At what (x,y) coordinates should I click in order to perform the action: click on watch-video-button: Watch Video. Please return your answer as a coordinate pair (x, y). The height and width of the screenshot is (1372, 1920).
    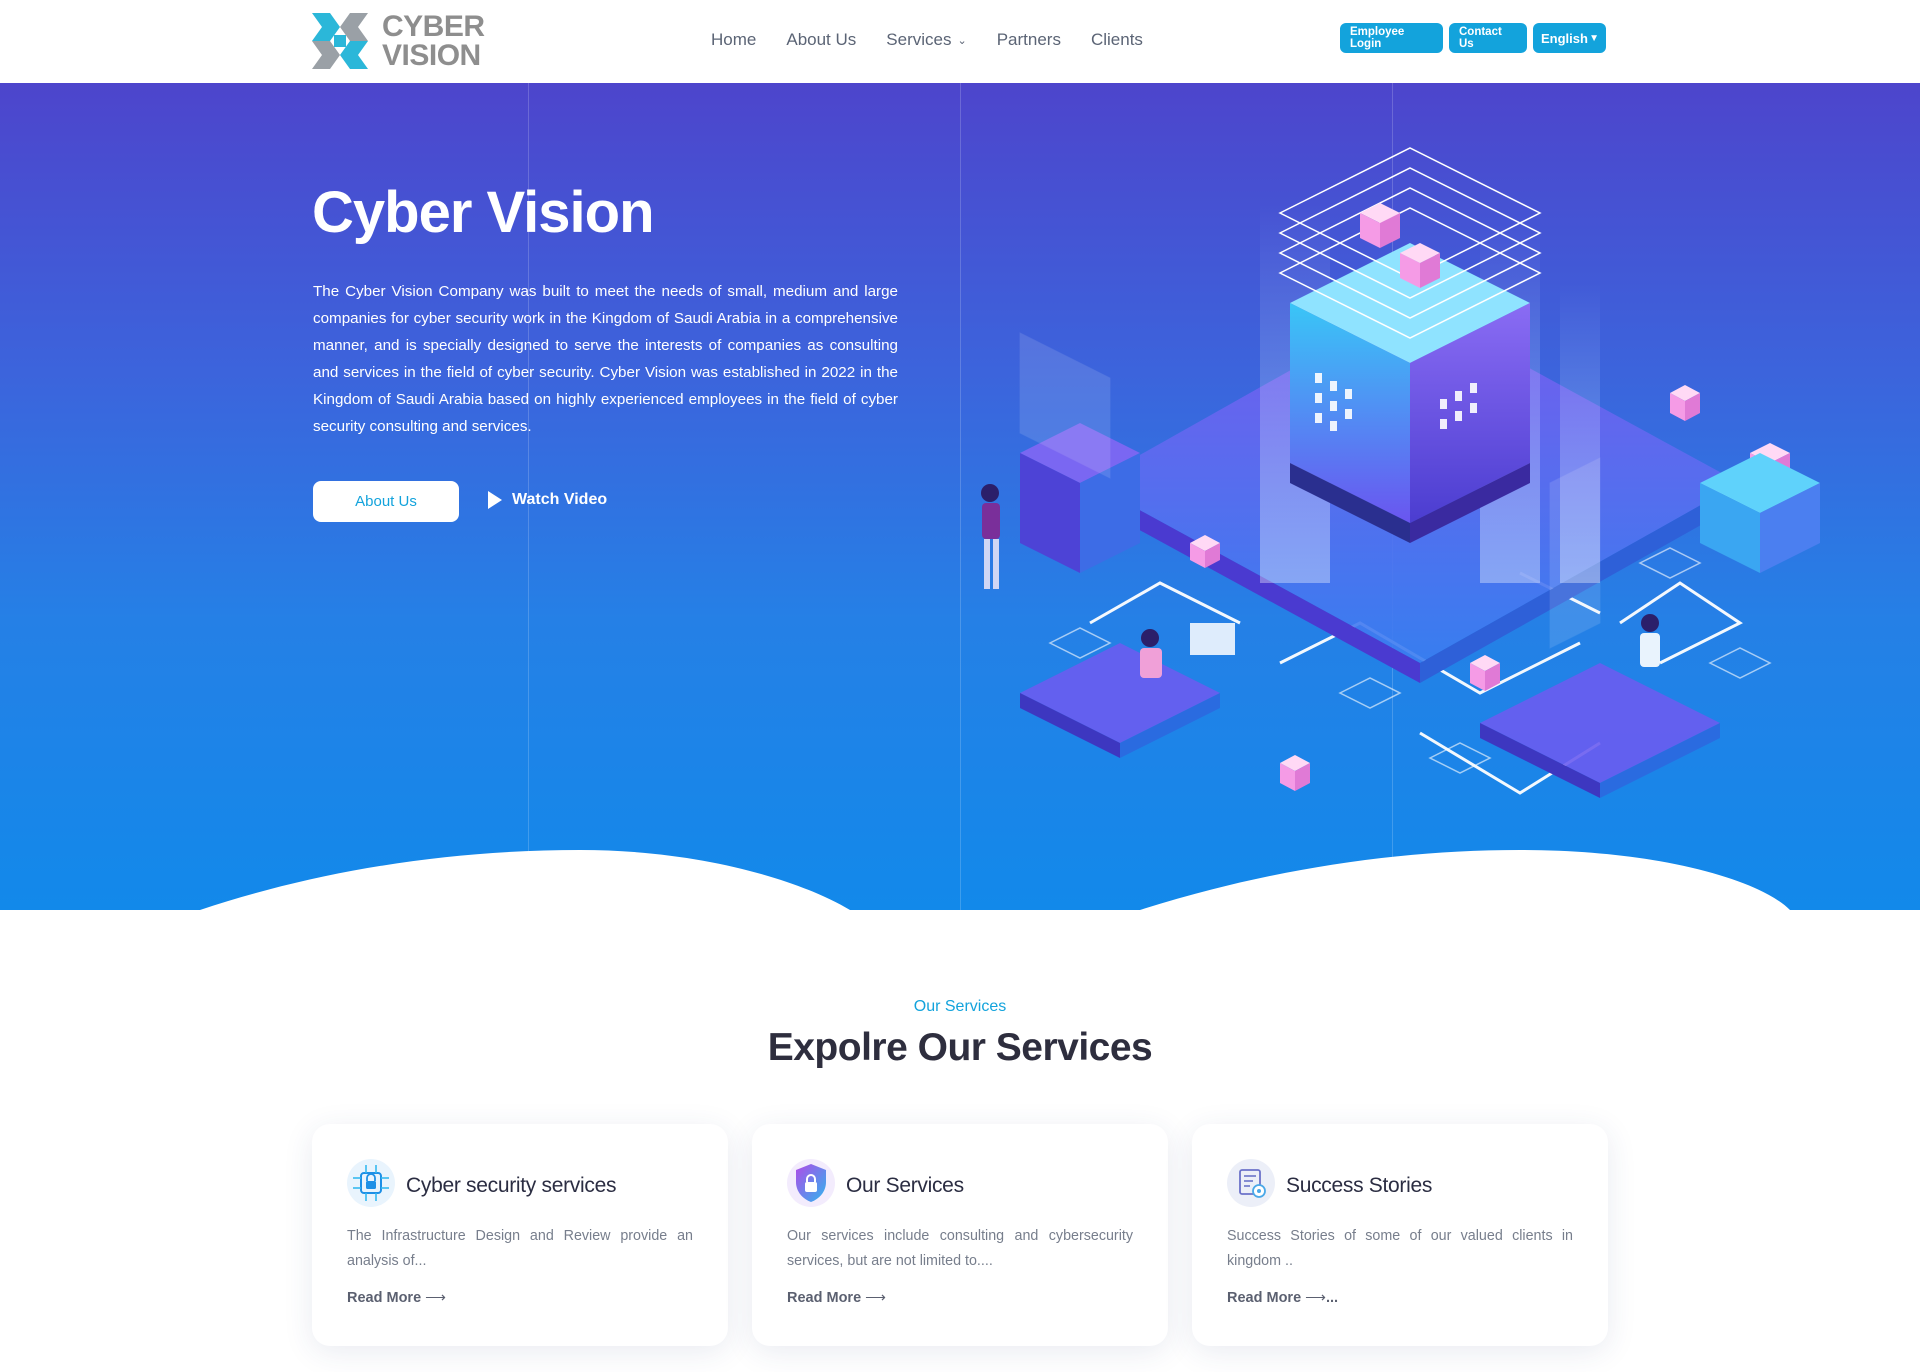
    Looking at the image, I should click on (547, 500).